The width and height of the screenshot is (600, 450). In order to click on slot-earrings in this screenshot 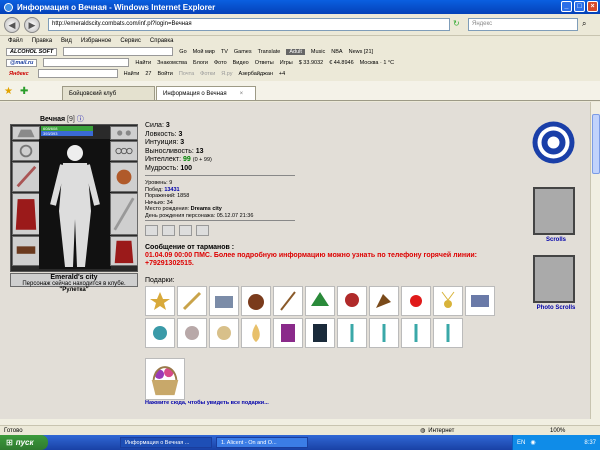, I will do `click(124, 133)`.